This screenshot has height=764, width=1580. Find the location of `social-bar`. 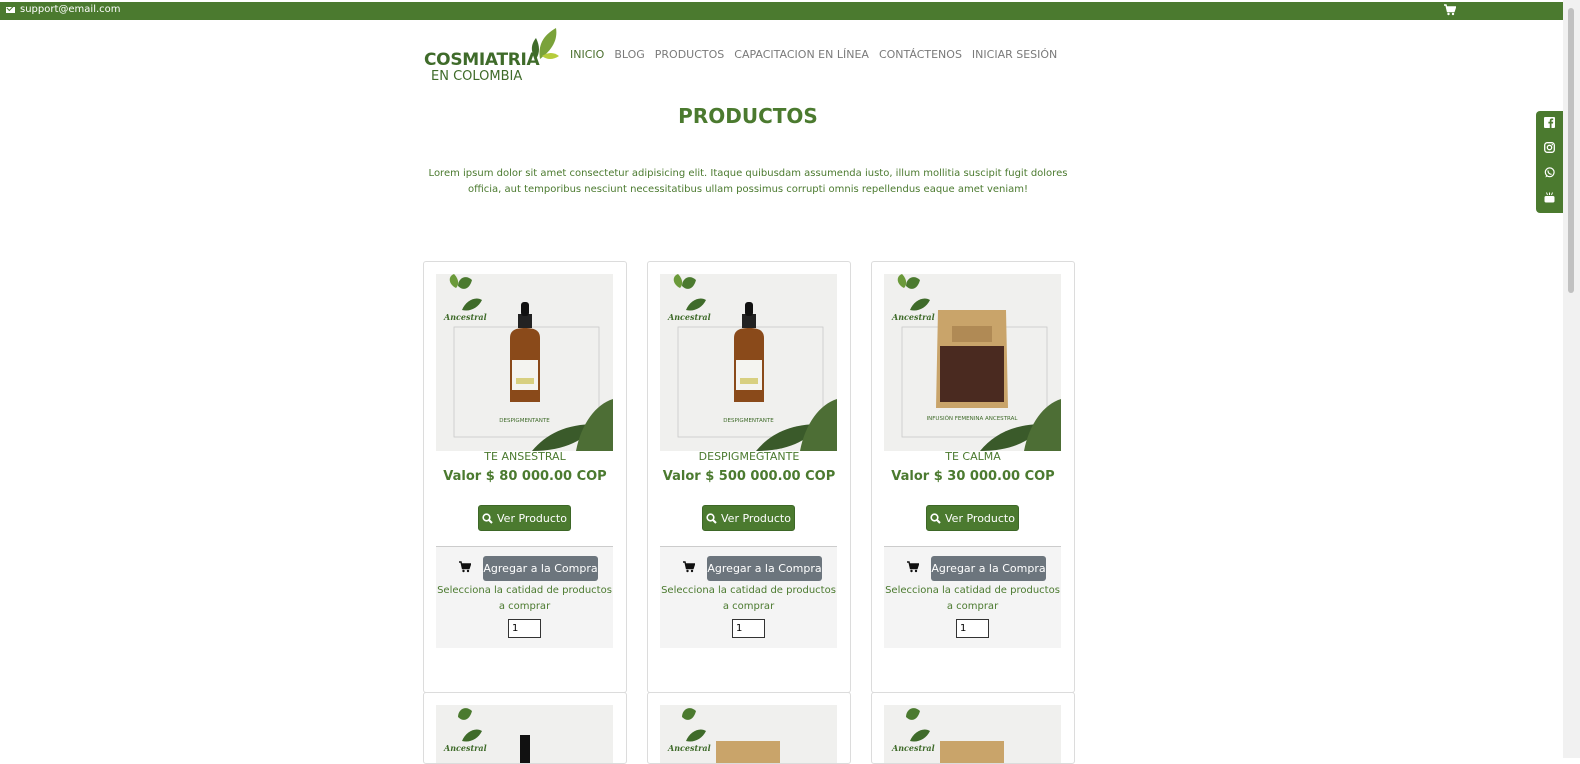

social-bar is located at coordinates (1549, 162).